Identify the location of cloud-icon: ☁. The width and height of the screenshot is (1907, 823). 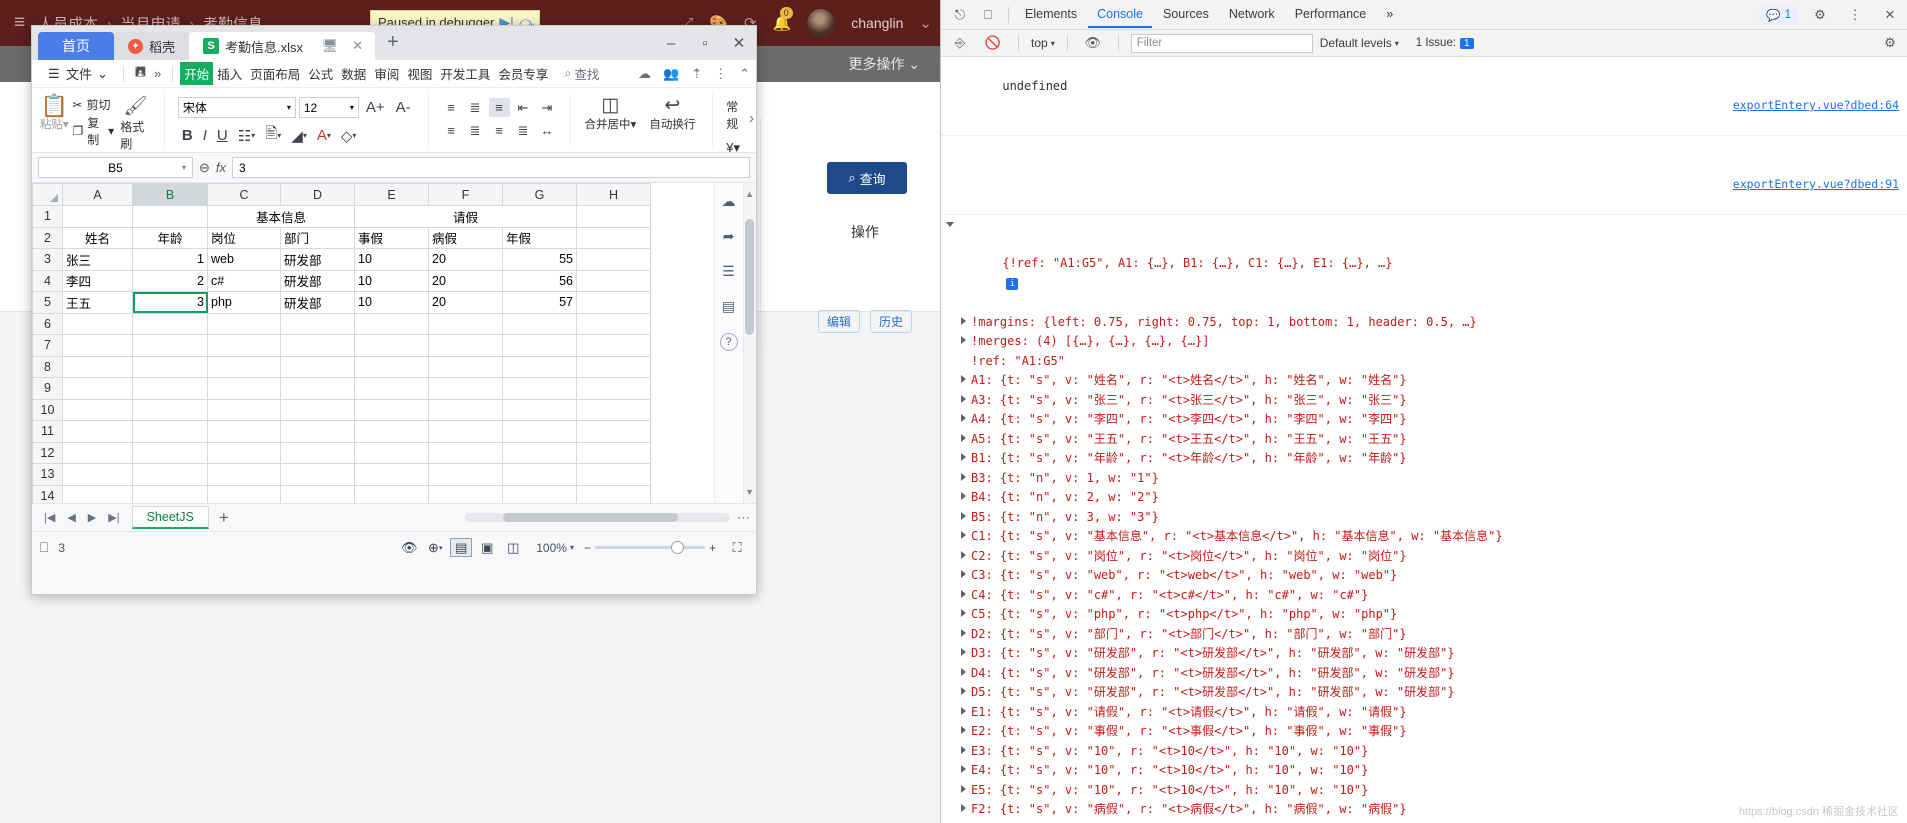
(644, 74).